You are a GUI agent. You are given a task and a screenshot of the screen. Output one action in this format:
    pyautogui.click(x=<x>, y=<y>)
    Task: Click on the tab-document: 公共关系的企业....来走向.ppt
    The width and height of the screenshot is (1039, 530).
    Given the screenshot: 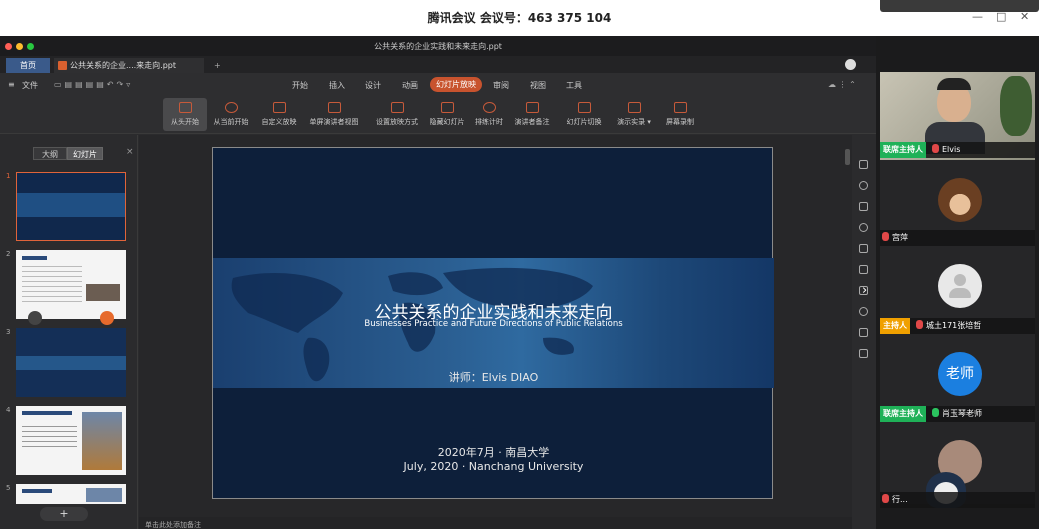 What is the action you would take?
    pyautogui.click(x=129, y=65)
    